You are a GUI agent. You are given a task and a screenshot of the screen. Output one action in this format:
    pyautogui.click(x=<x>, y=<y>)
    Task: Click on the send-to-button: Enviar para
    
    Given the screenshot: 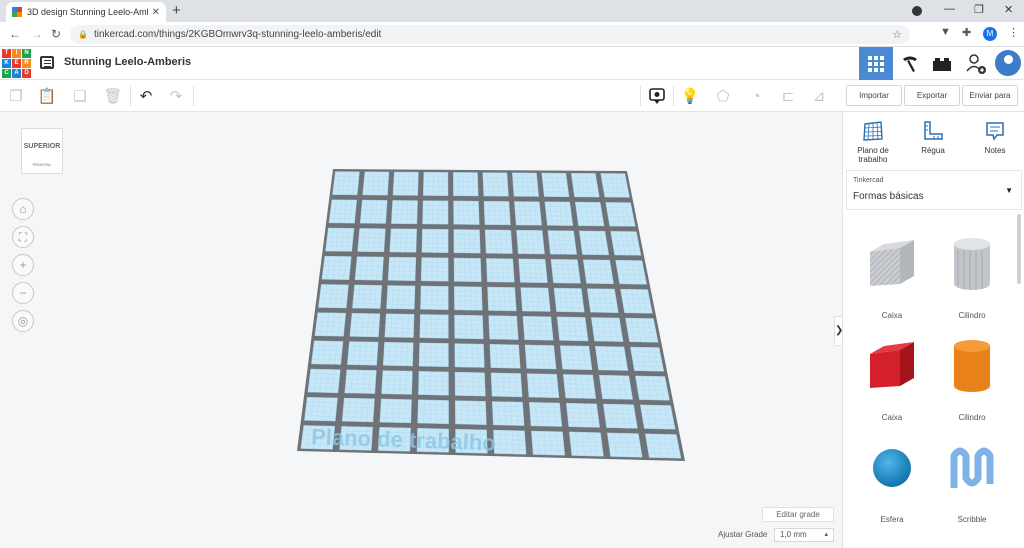 What is the action you would take?
    pyautogui.click(x=990, y=95)
    